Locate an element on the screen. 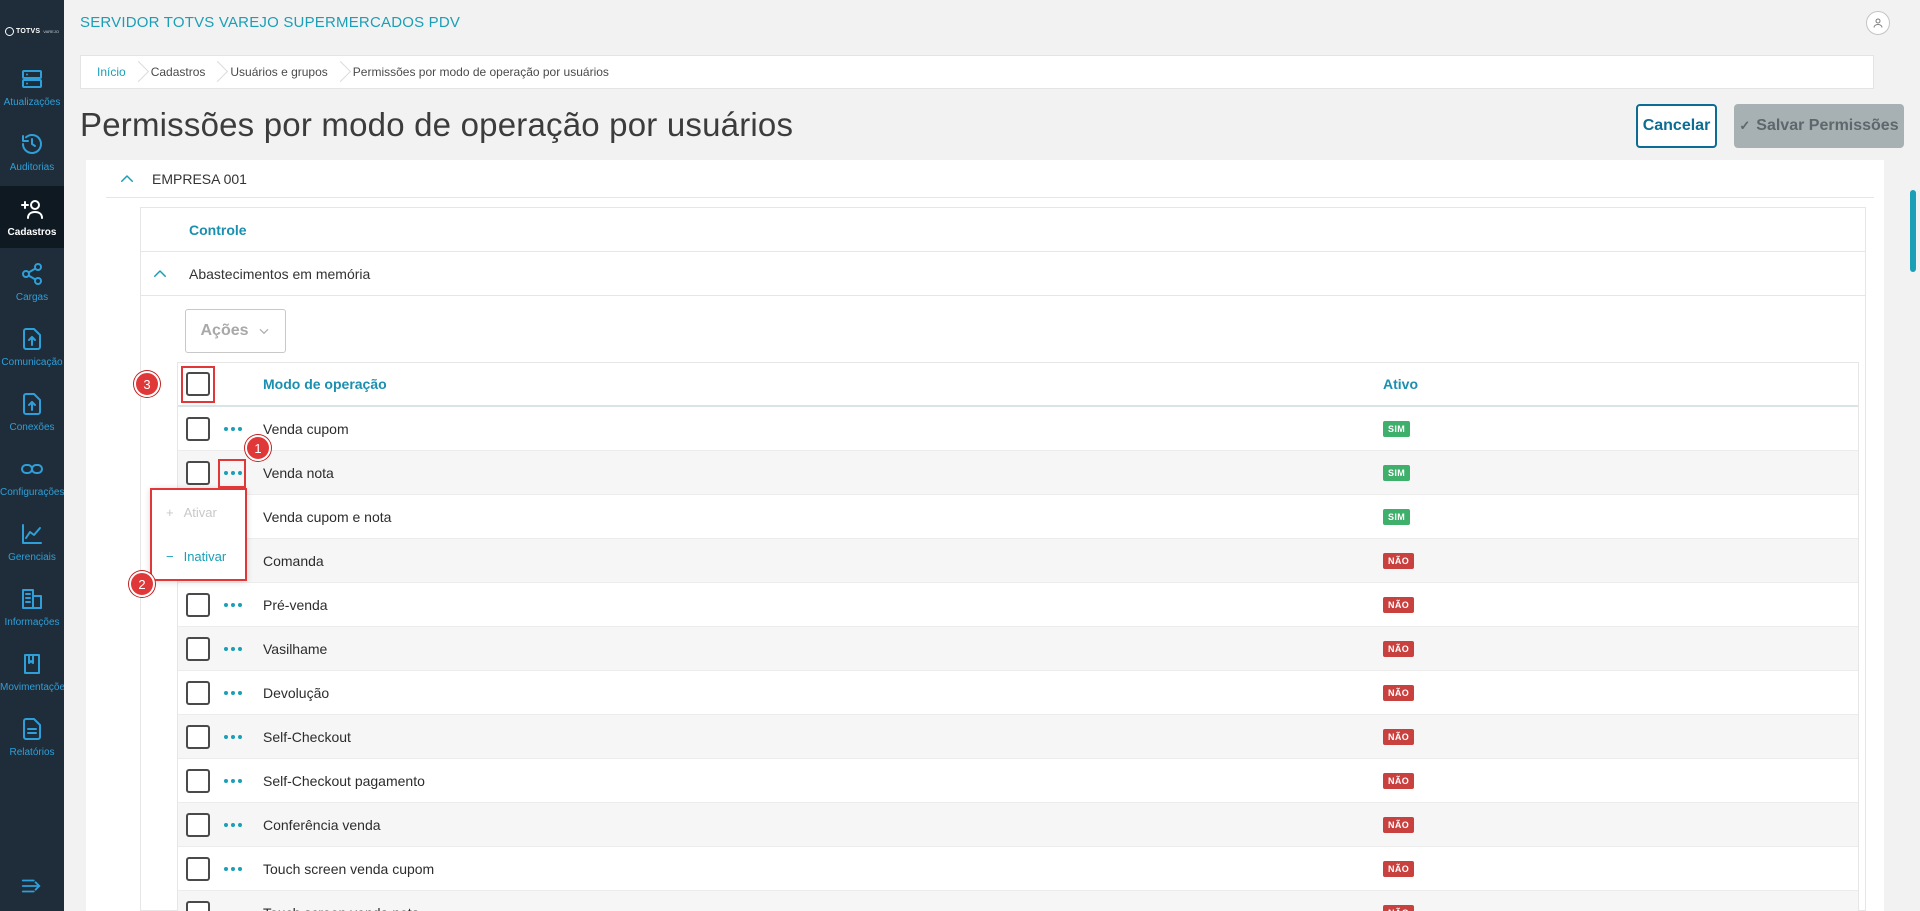 This screenshot has width=1920, height=911. breadcrumb-usuarios-grupos: Usuários e grupos is located at coordinates (278, 72).